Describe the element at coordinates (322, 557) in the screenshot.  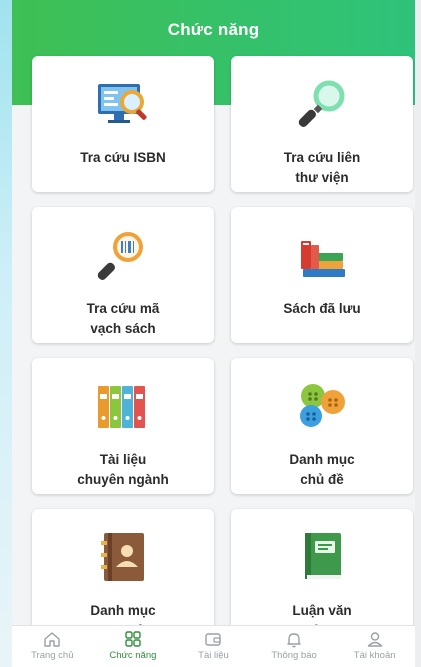
I see `green-book-icon` at that location.